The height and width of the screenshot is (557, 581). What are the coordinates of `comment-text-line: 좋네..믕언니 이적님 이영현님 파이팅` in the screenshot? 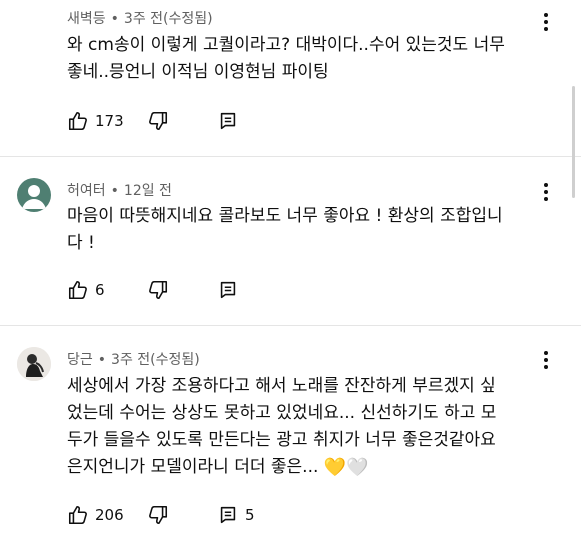 It's located at (198, 72).